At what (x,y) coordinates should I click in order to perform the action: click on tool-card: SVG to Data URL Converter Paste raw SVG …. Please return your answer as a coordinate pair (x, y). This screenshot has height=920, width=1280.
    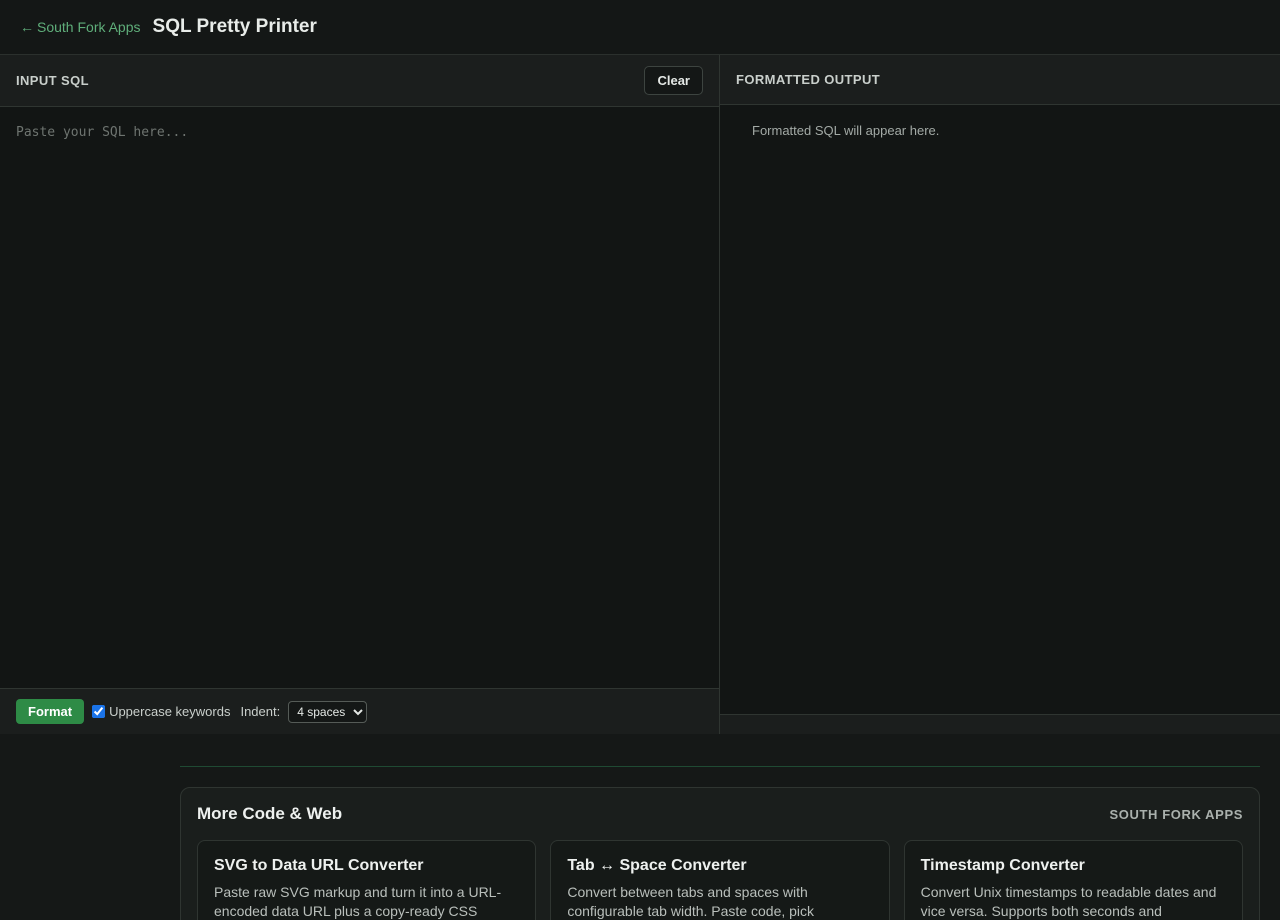
    Looking at the image, I should click on (367, 880).